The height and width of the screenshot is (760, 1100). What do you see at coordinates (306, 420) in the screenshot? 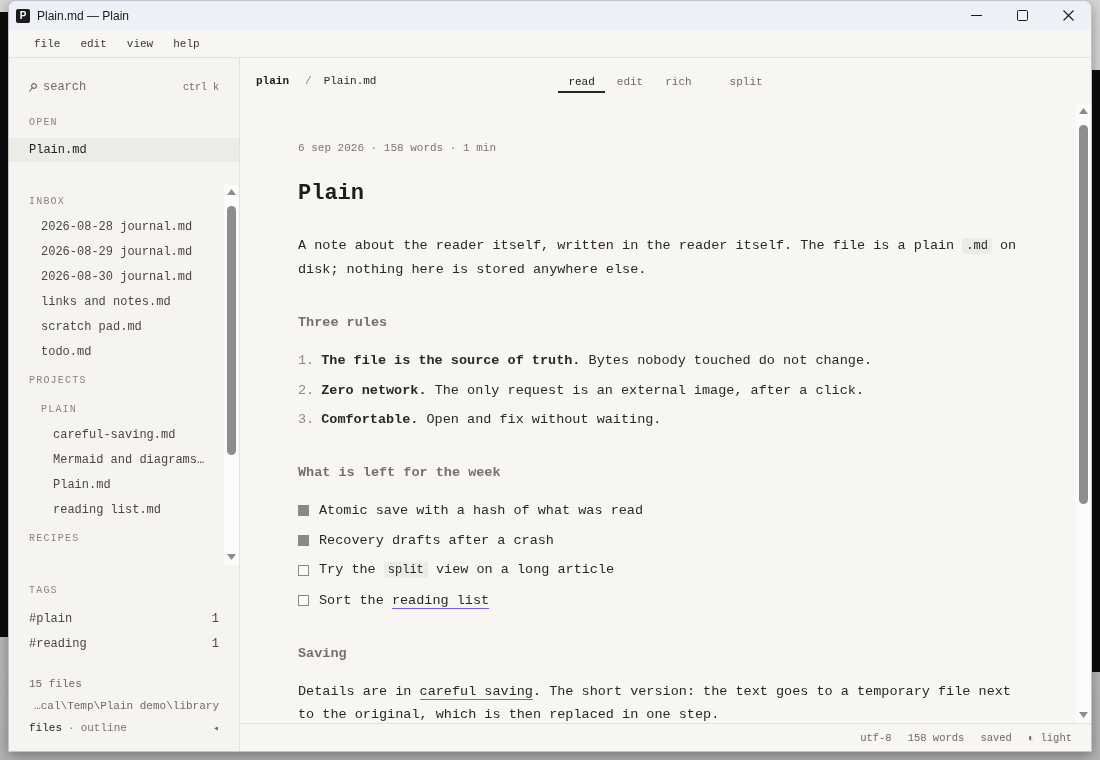
I see `list-number: 3.` at bounding box center [306, 420].